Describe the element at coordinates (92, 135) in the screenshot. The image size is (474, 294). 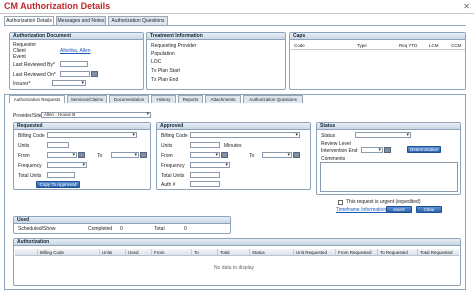
I see `req-billing-code-select` at that location.